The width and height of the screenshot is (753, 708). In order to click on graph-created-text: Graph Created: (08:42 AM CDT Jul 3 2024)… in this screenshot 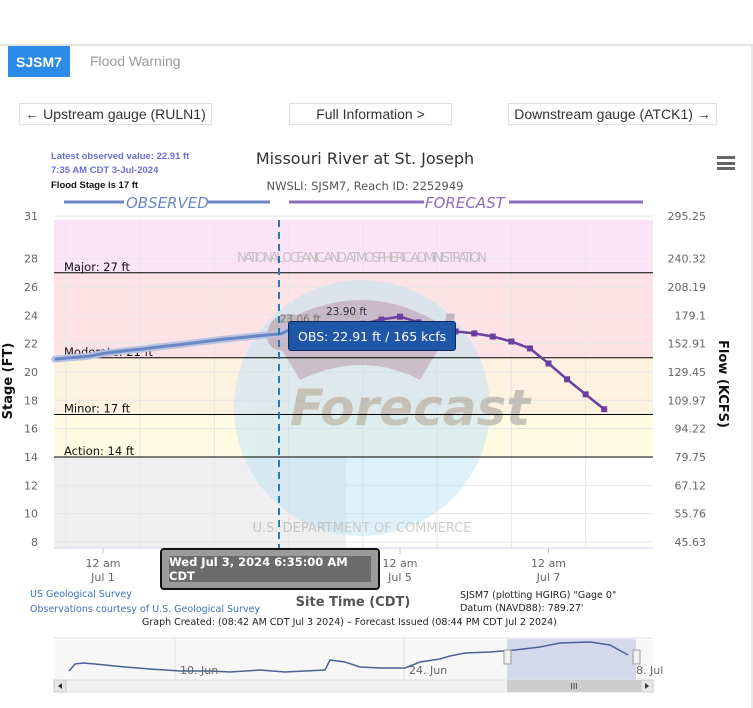, I will do `click(349, 622)`.